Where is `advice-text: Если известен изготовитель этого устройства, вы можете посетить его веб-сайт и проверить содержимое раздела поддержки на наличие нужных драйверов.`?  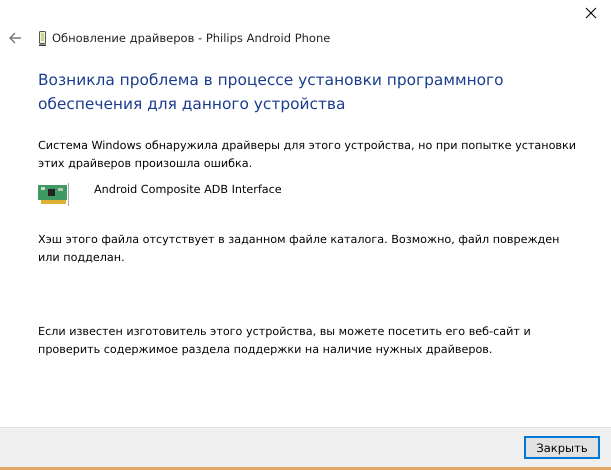
advice-text: Если известен изготовитель этого устройства, вы можете посетить его веб-сайт и проверить содержимое раздела поддержки на наличие нужных драйверов. is located at coordinates (285, 341).